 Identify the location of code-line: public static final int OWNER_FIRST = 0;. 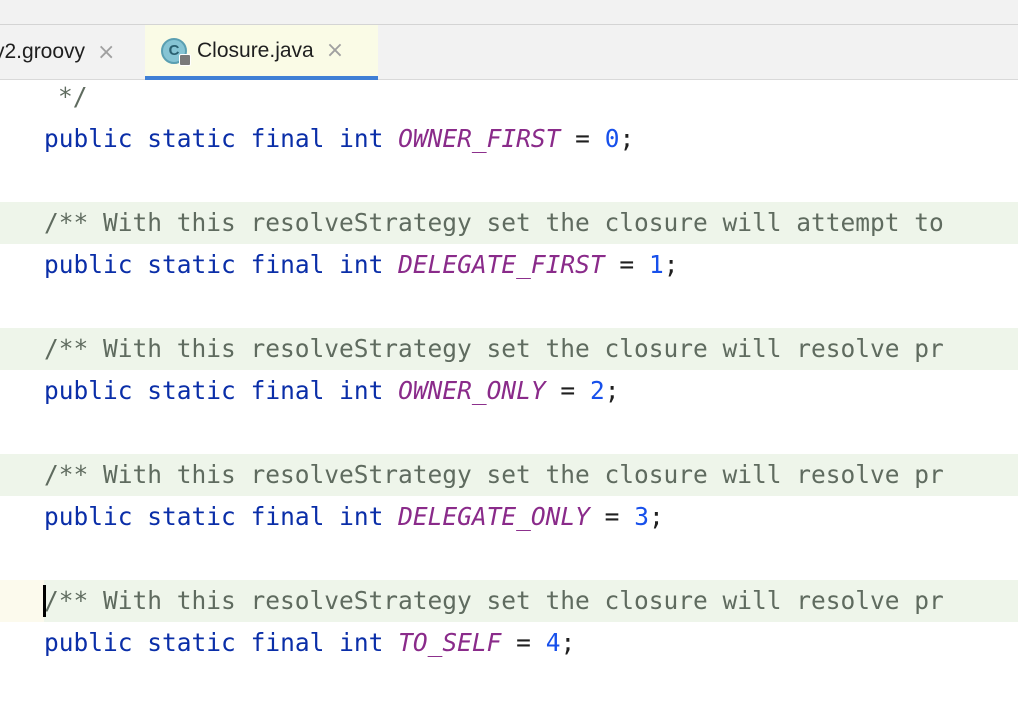
(339, 138).